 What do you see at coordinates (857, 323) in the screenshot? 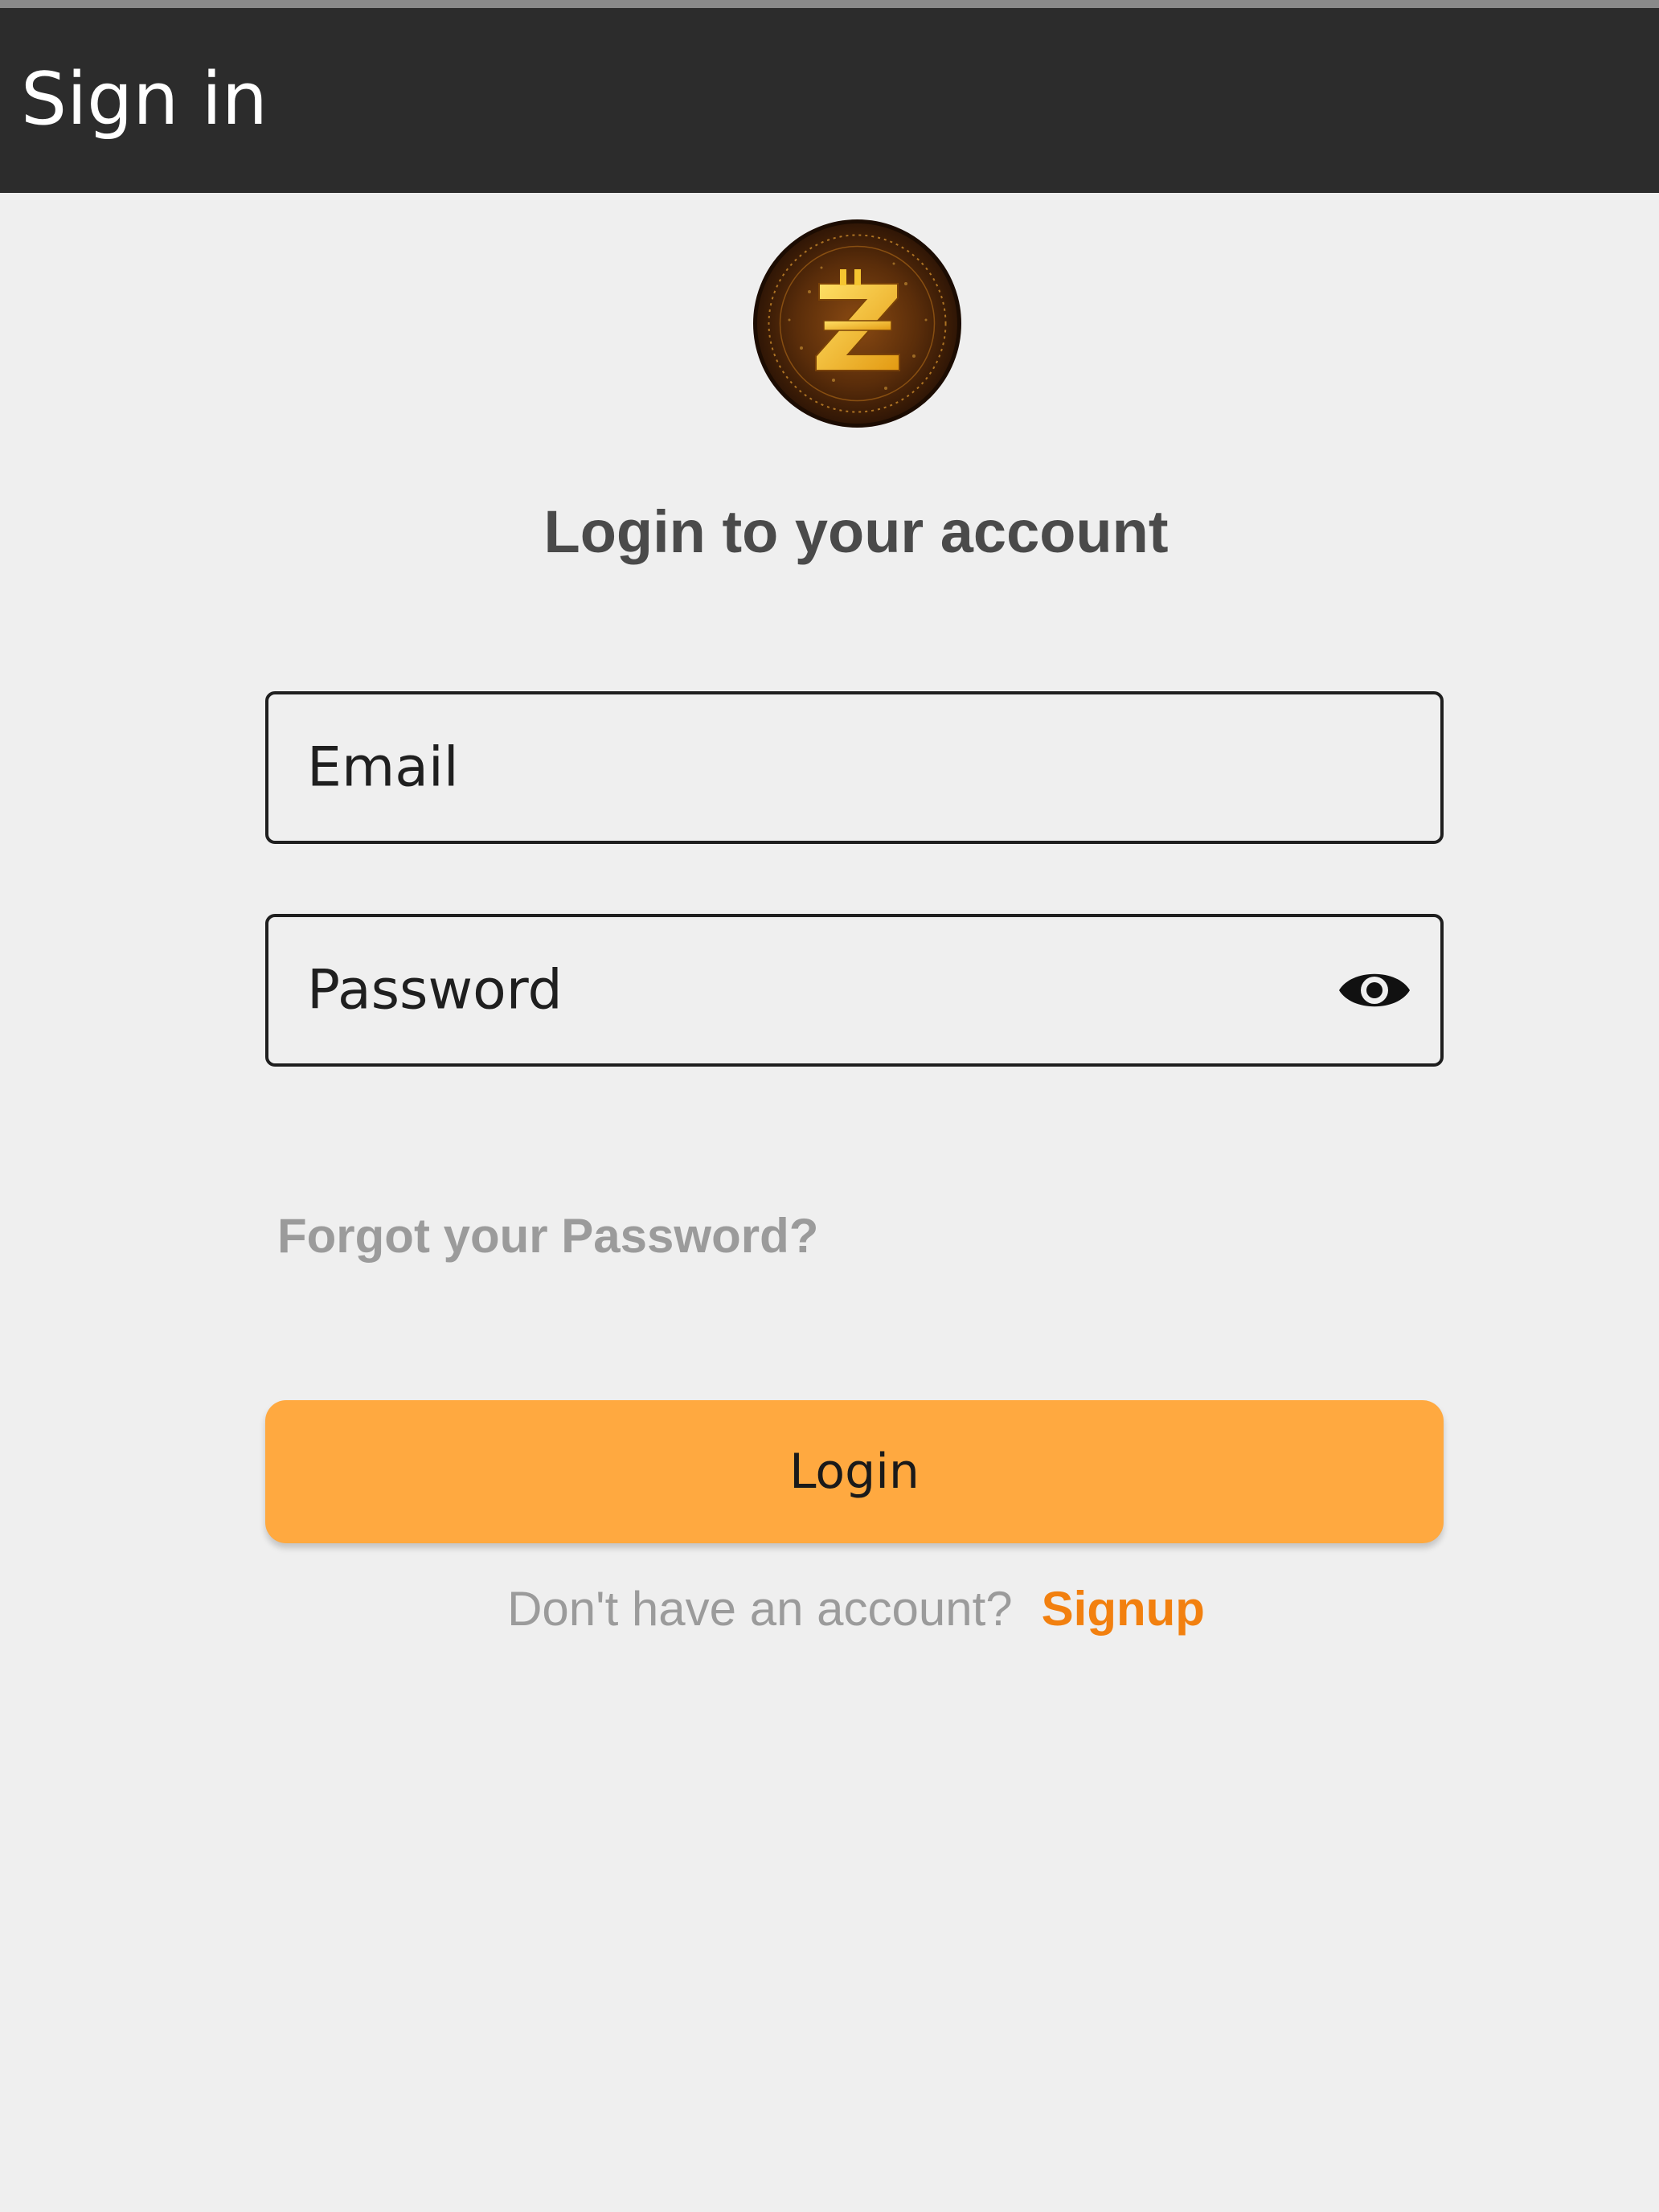
I see `z-coin-logo-icon` at bounding box center [857, 323].